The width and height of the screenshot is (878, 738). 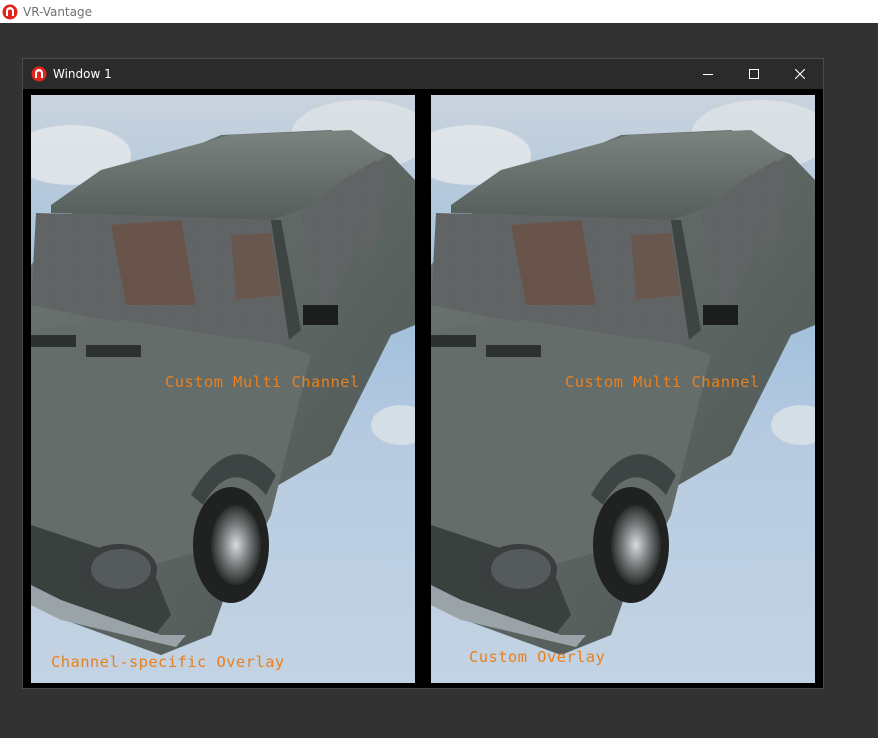 I want to click on app-titlebar: VR-Vantage, so click(x=439, y=11).